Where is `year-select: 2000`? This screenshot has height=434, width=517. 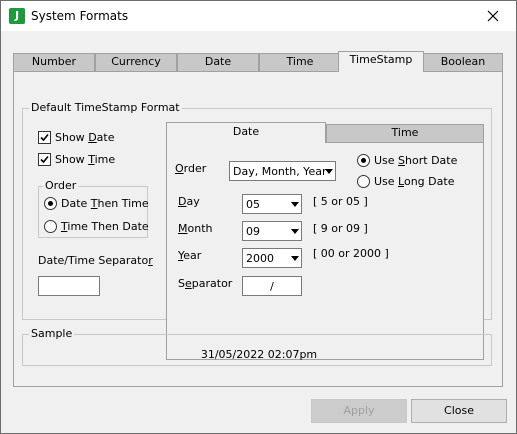
year-select: 2000 is located at coordinates (272, 258).